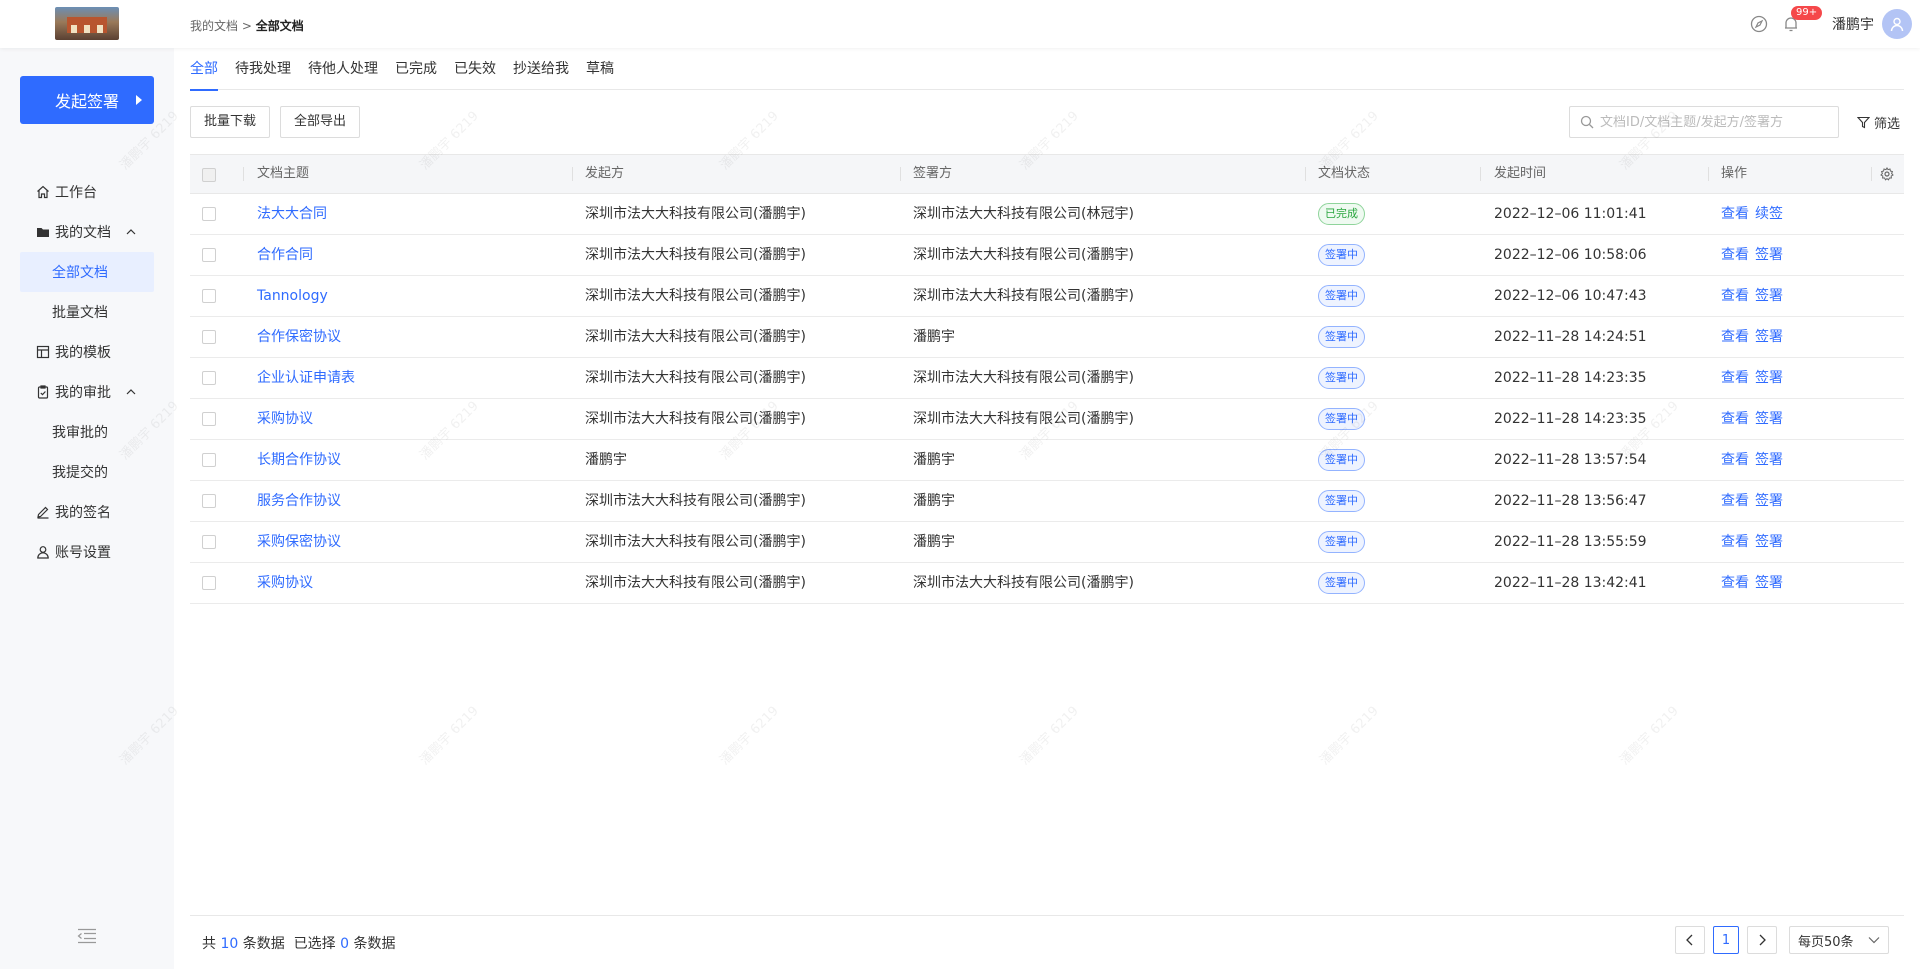  What do you see at coordinates (87, 432) in the screenshot?
I see `sidebar-item-approved-by-me: 我审批的` at bounding box center [87, 432].